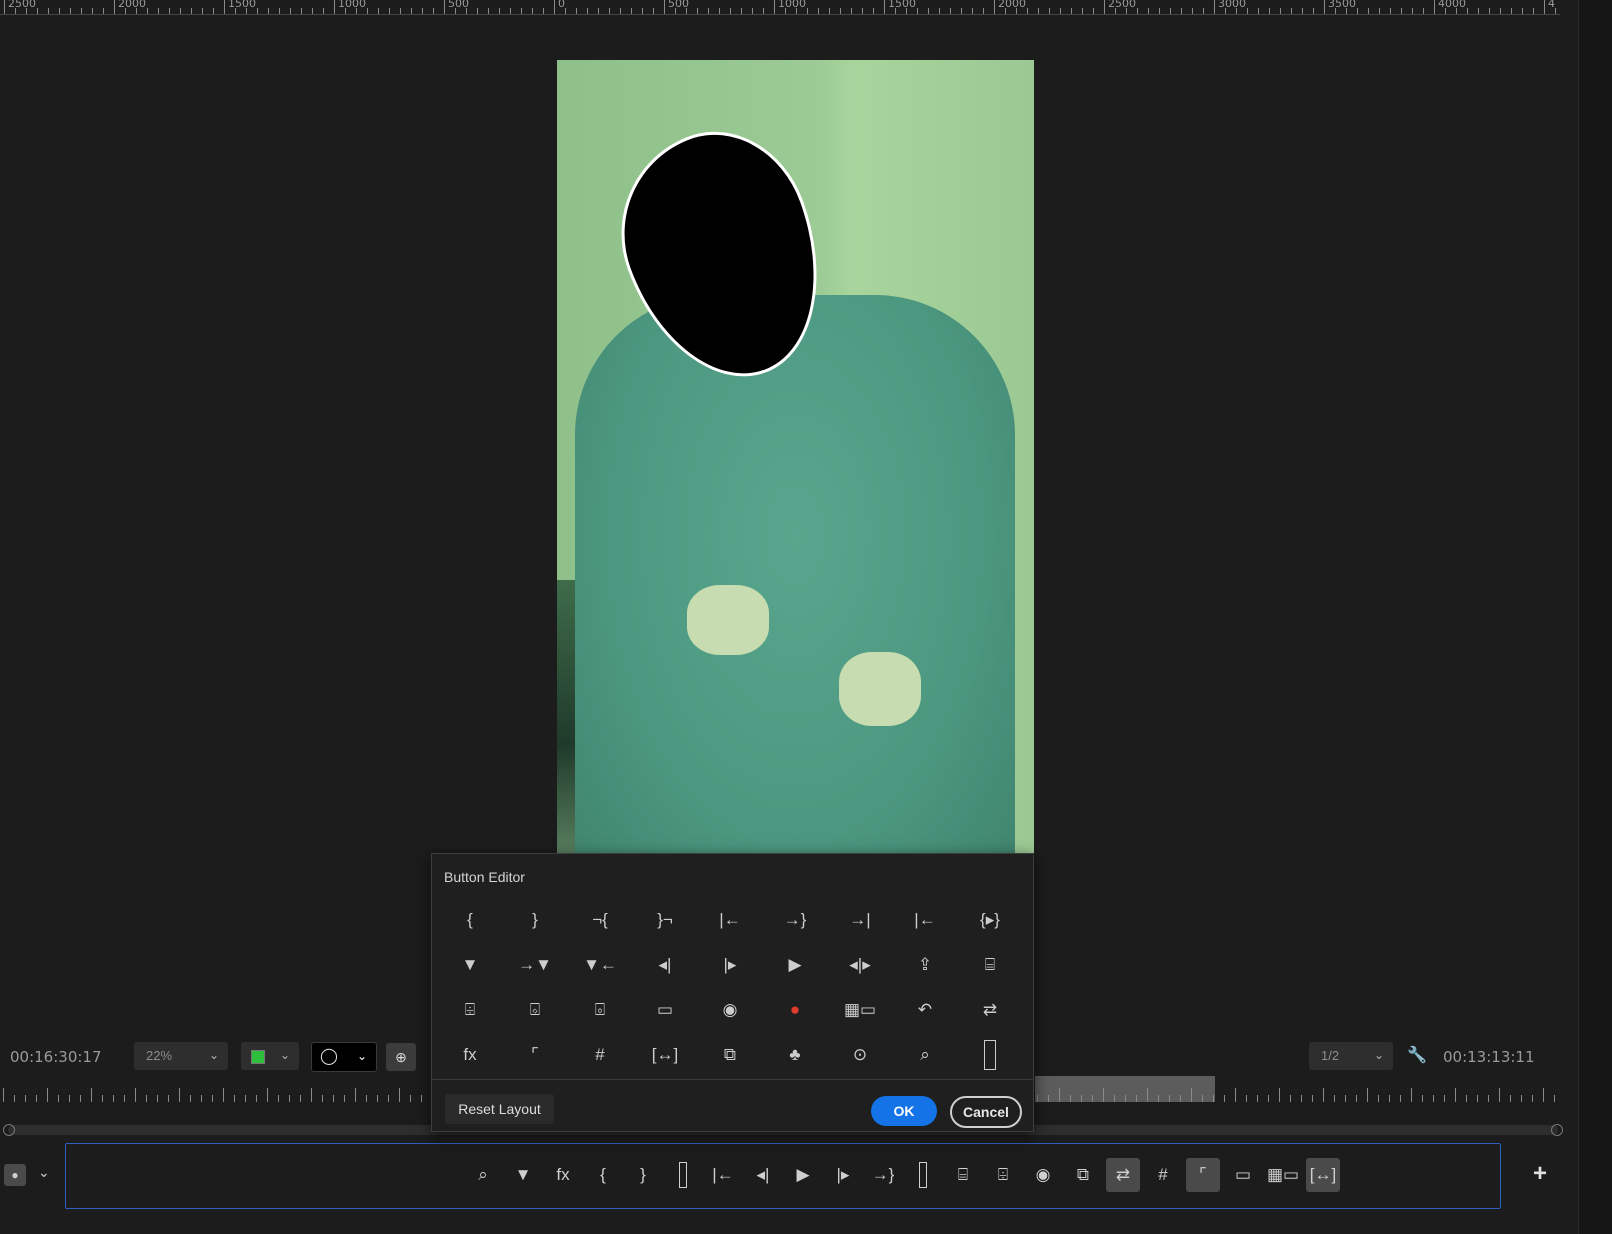  Describe the element at coordinates (925, 965) in the screenshot. I see `export-frame-icon: ⇪` at that location.